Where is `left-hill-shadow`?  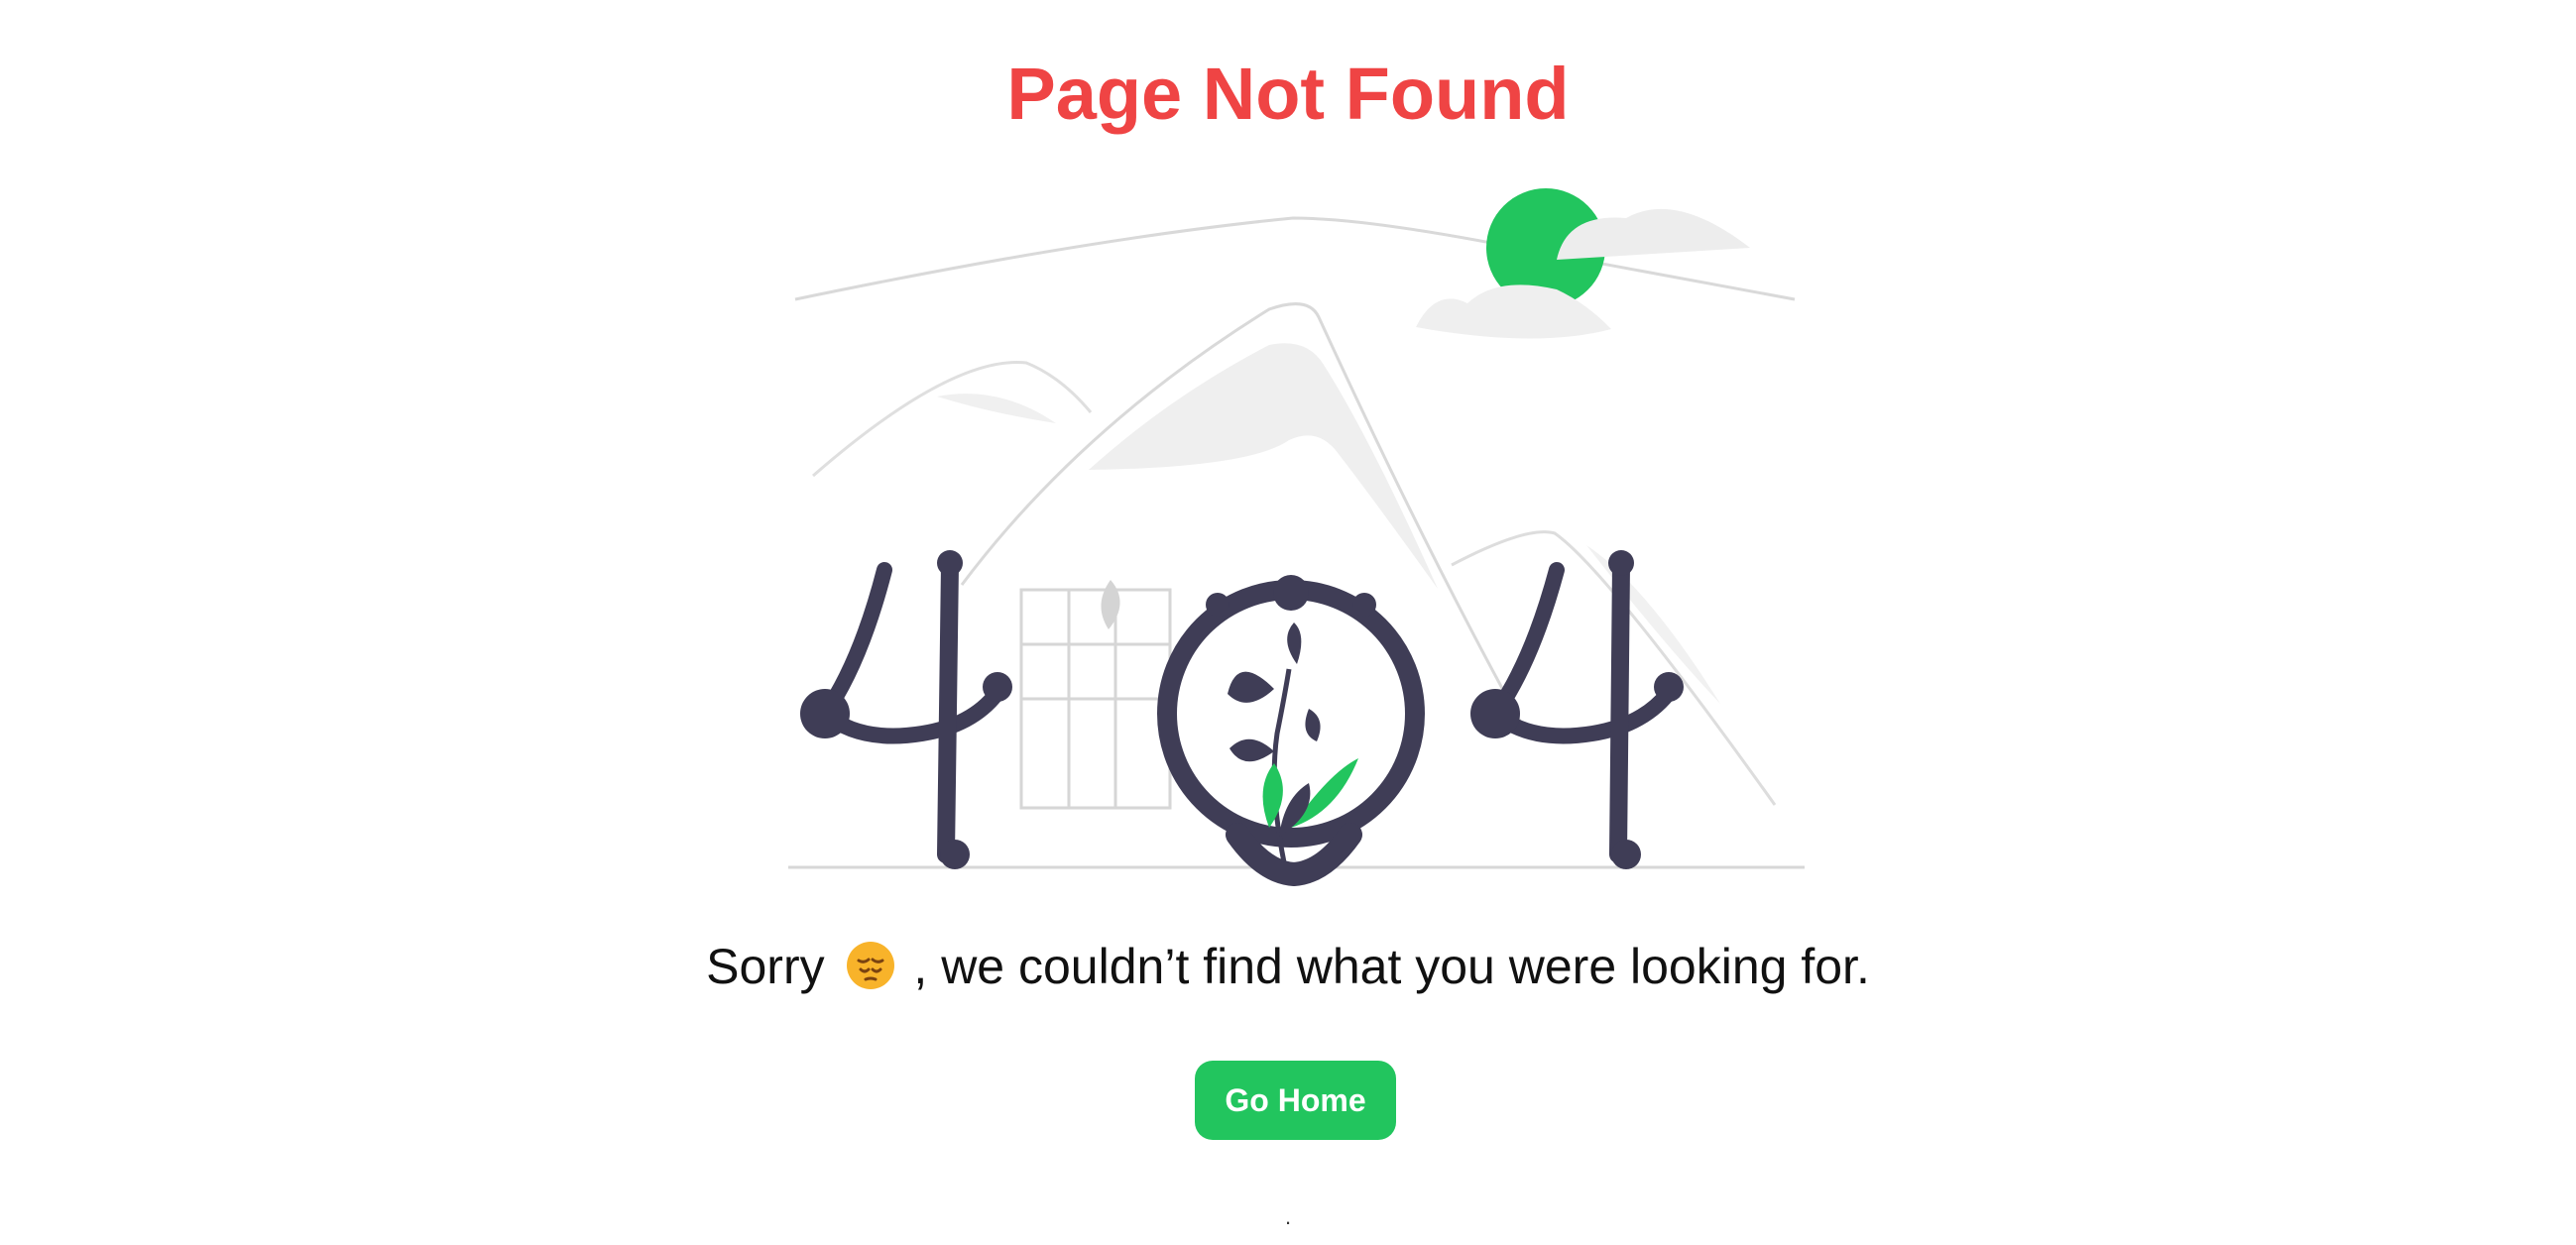 left-hill-shadow is located at coordinates (996, 408).